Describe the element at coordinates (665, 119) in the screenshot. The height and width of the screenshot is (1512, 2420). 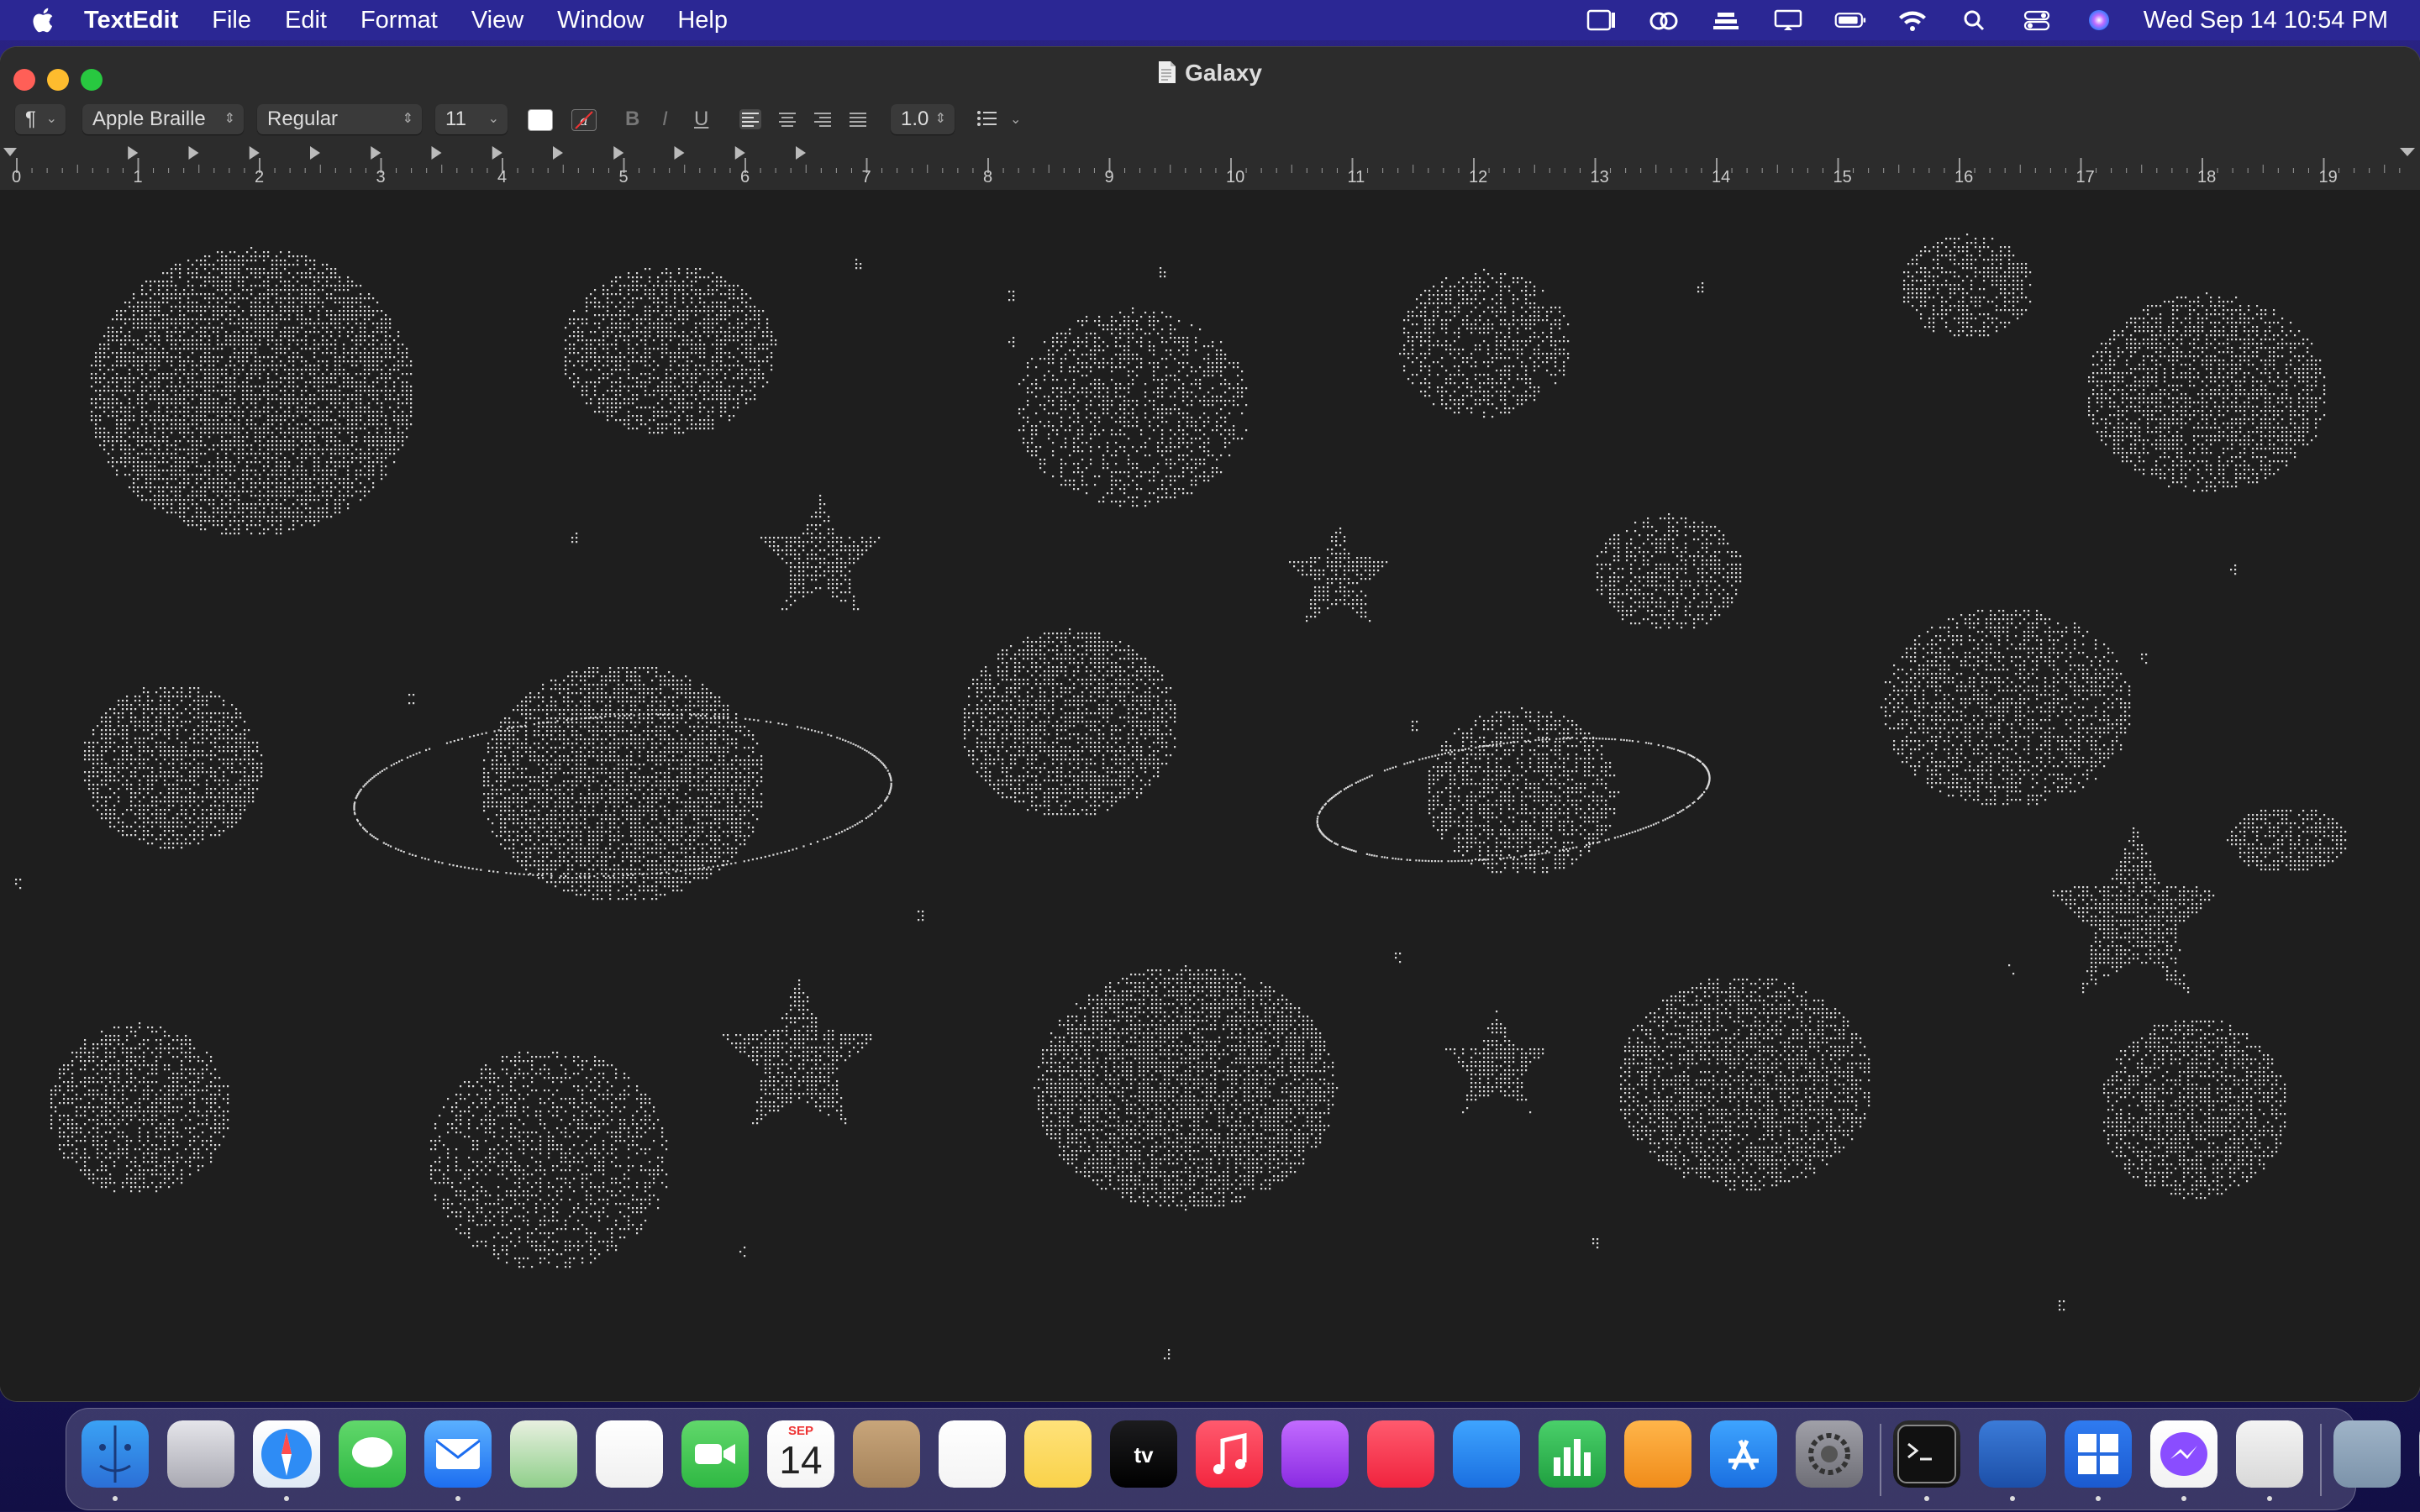
I see `italic-button: I` at that location.